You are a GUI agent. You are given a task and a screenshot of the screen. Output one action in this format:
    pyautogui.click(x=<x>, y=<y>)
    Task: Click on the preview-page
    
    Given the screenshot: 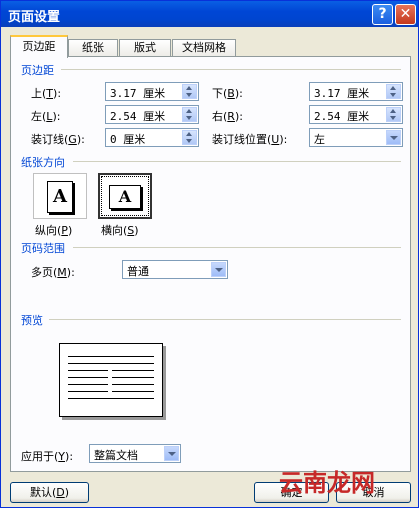 What is the action you would take?
    pyautogui.click(x=111, y=380)
    